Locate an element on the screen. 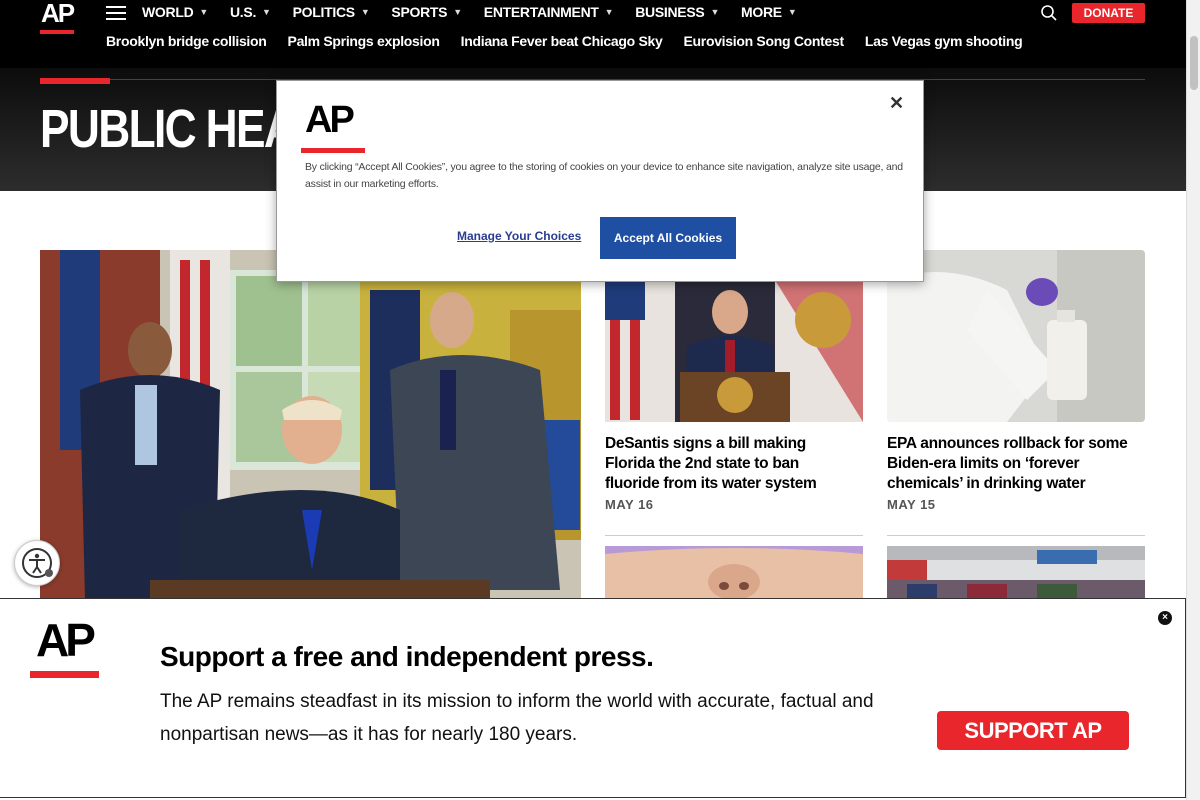 The width and height of the screenshot is (1200, 800). nav-sports: SPORTS ▼ is located at coordinates (426, 12).